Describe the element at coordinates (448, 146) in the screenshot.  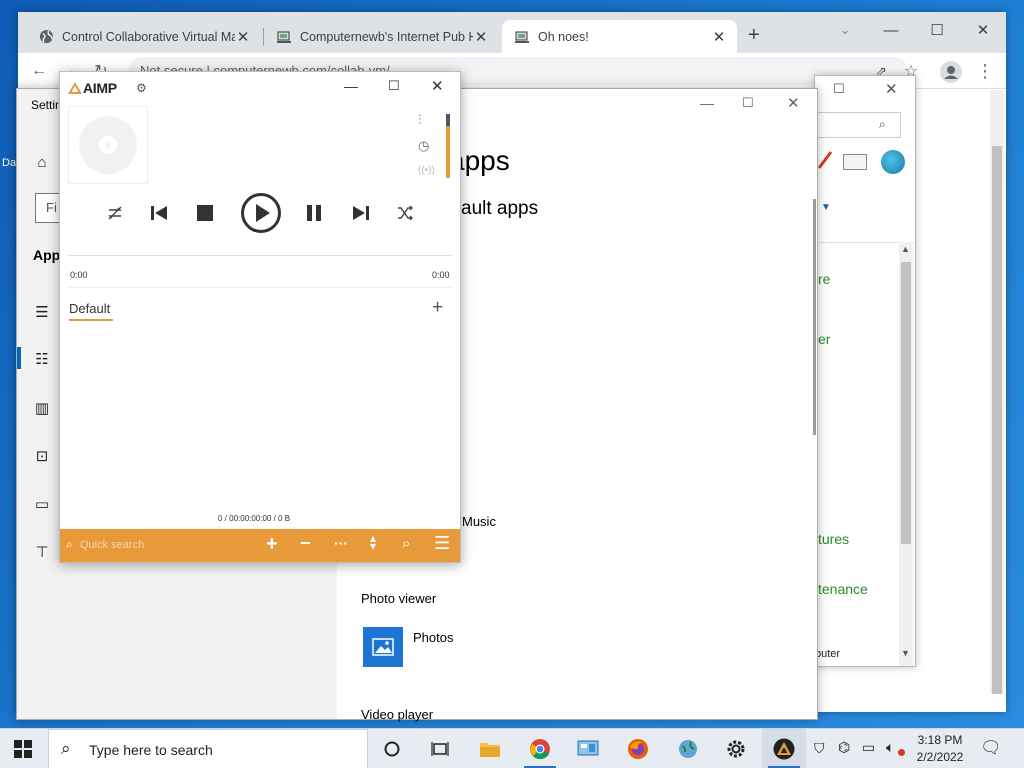
I see `volume-bar` at that location.